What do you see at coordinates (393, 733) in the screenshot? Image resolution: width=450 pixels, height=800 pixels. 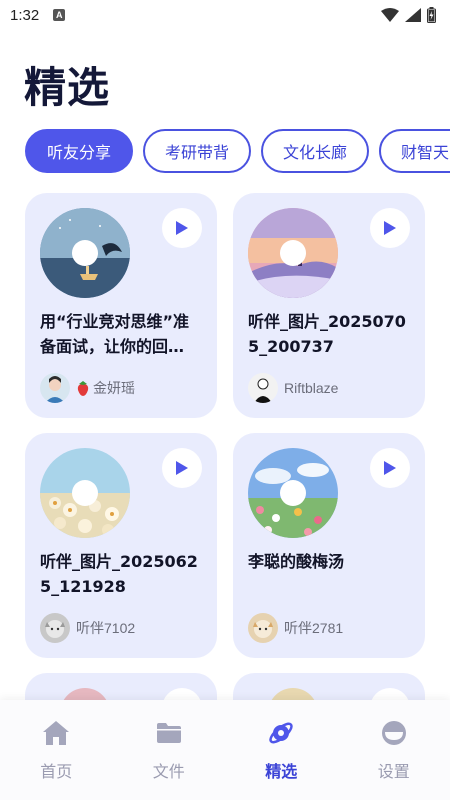 I see `settings-icon` at bounding box center [393, 733].